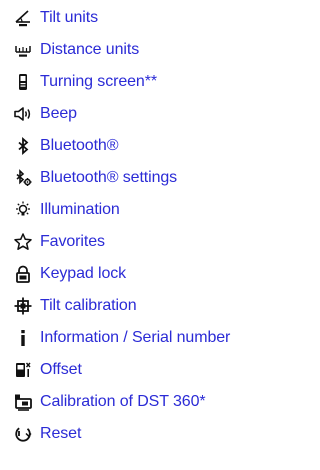 The height and width of the screenshot is (470, 320). What do you see at coordinates (88, 306) in the screenshot?
I see `menu-item-label: Tilt calibration` at bounding box center [88, 306].